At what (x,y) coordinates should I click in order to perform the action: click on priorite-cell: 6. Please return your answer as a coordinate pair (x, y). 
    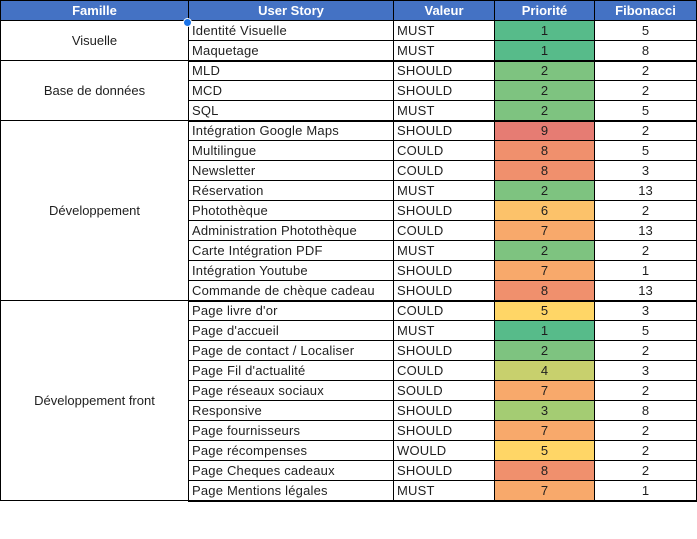
    Looking at the image, I should click on (544, 210).